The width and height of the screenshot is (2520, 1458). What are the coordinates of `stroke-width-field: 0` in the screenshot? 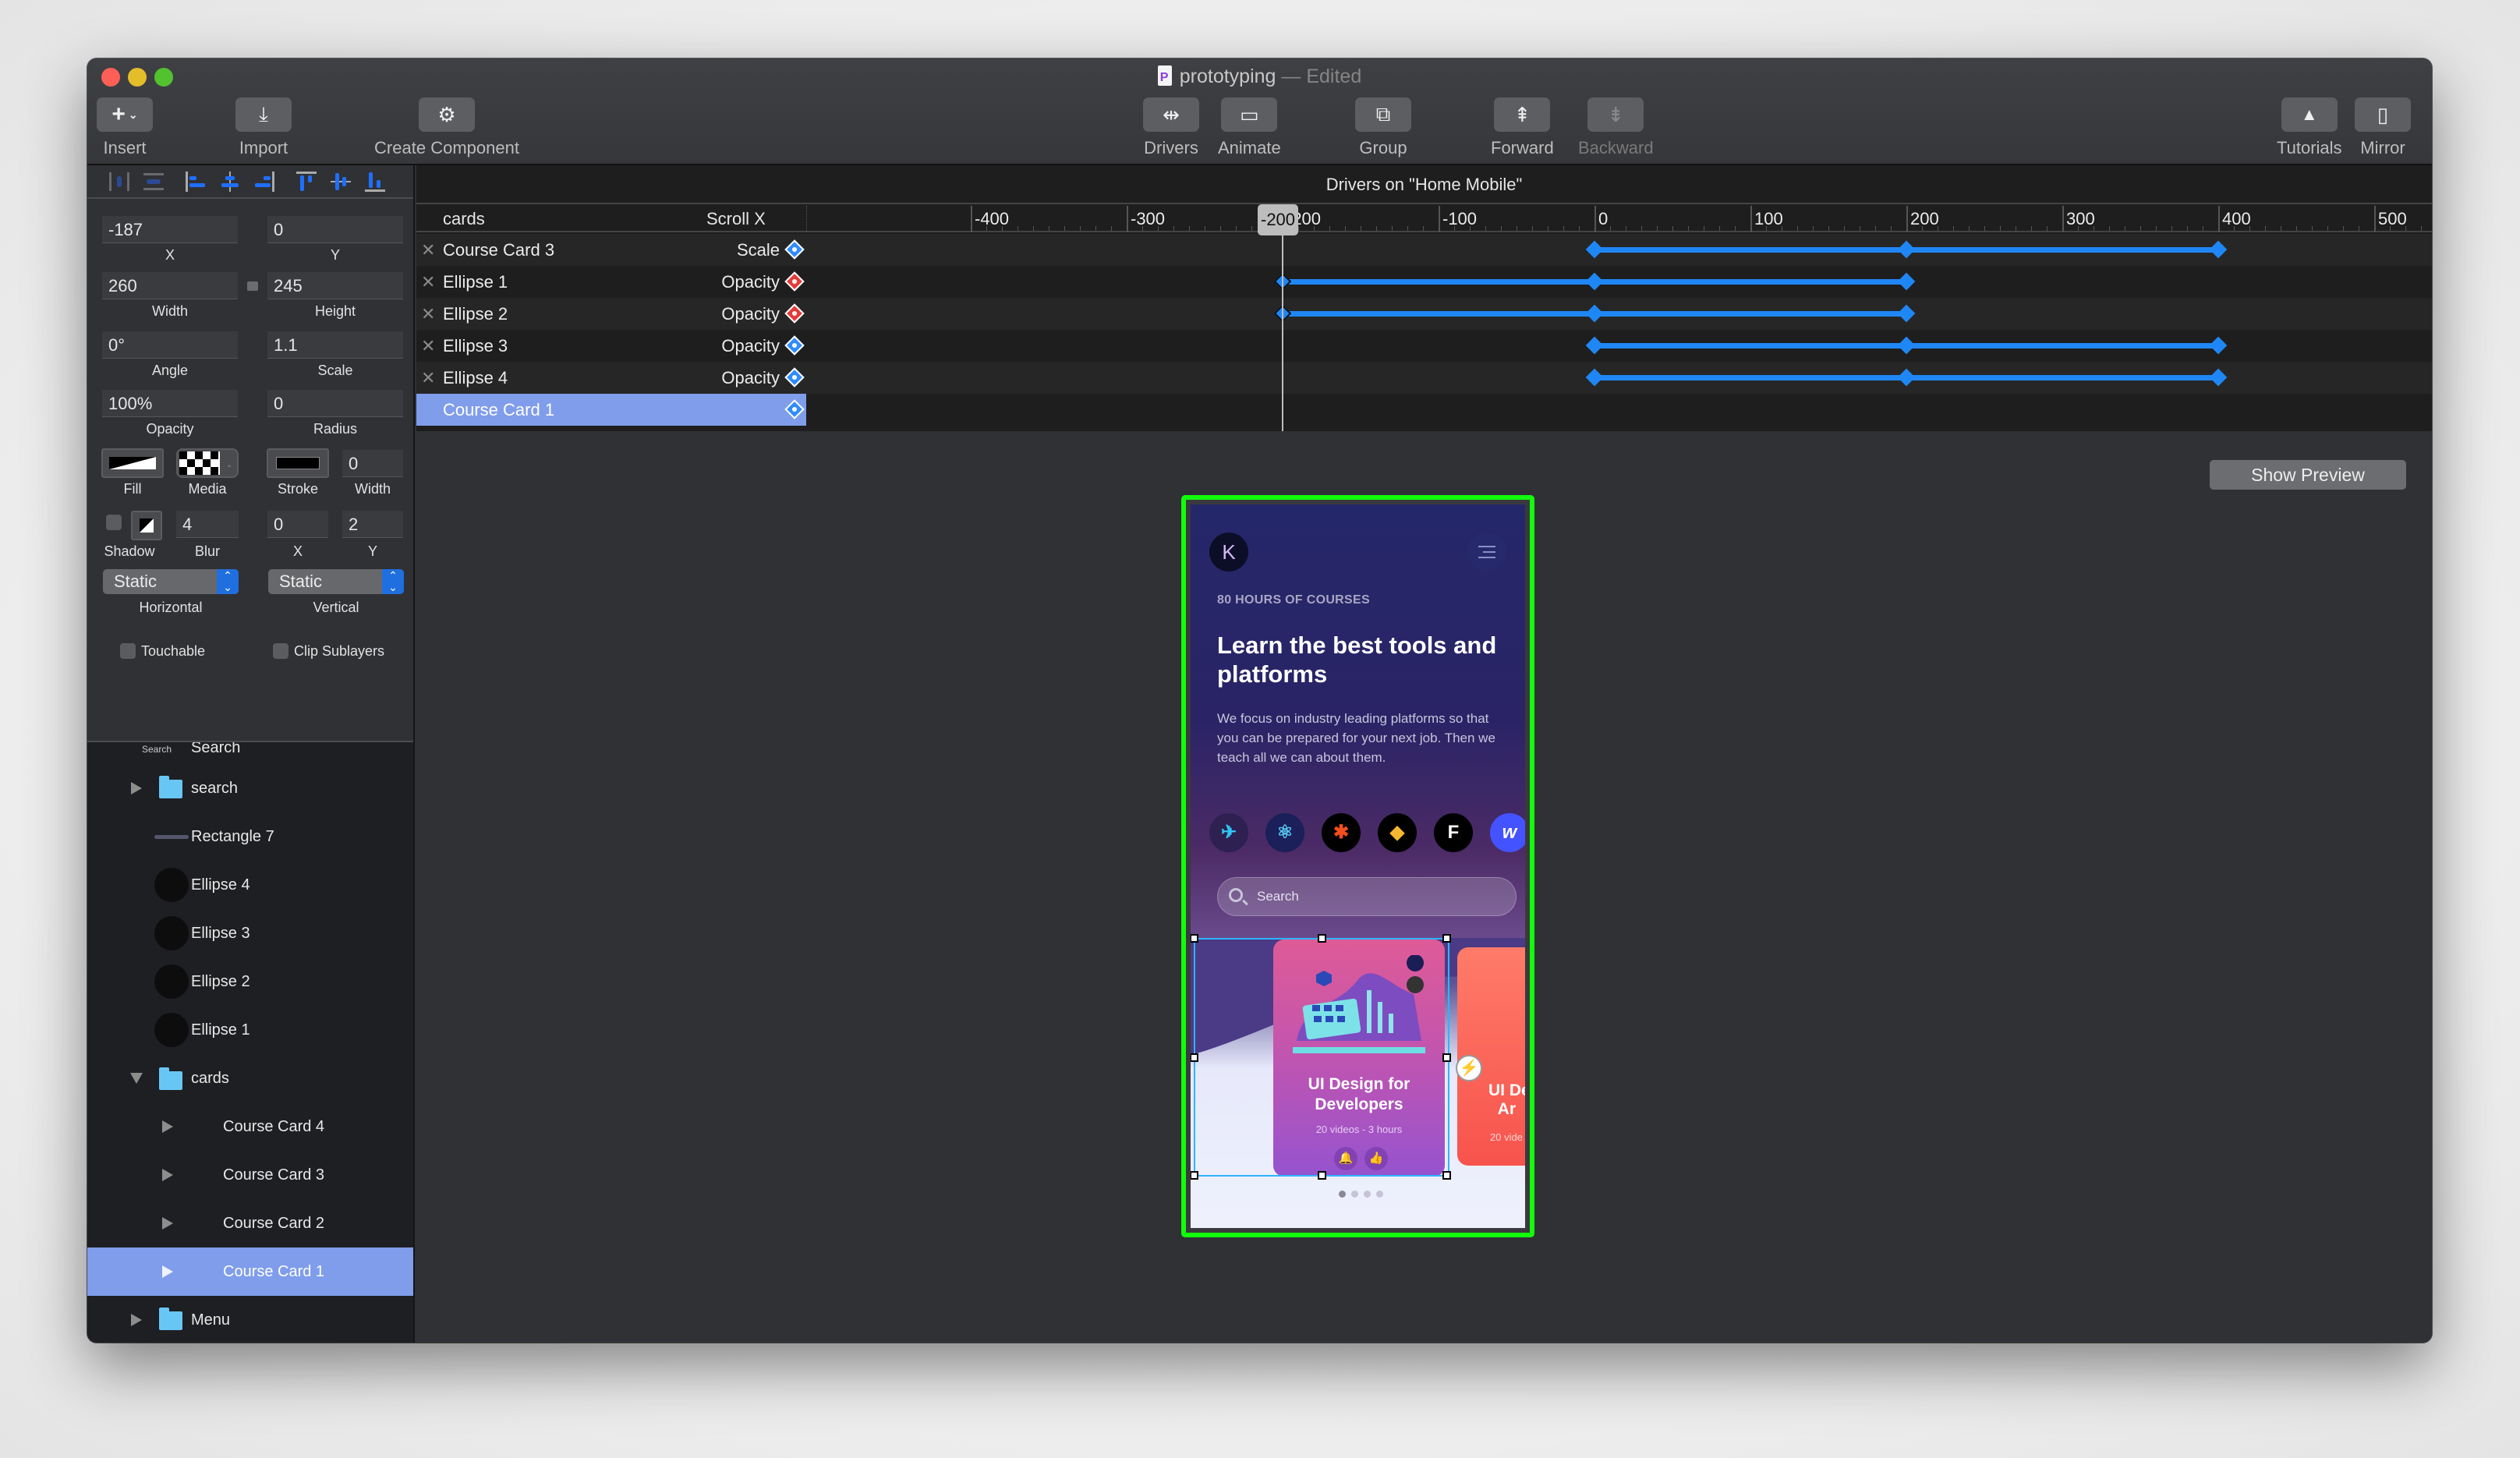 It's located at (373, 463).